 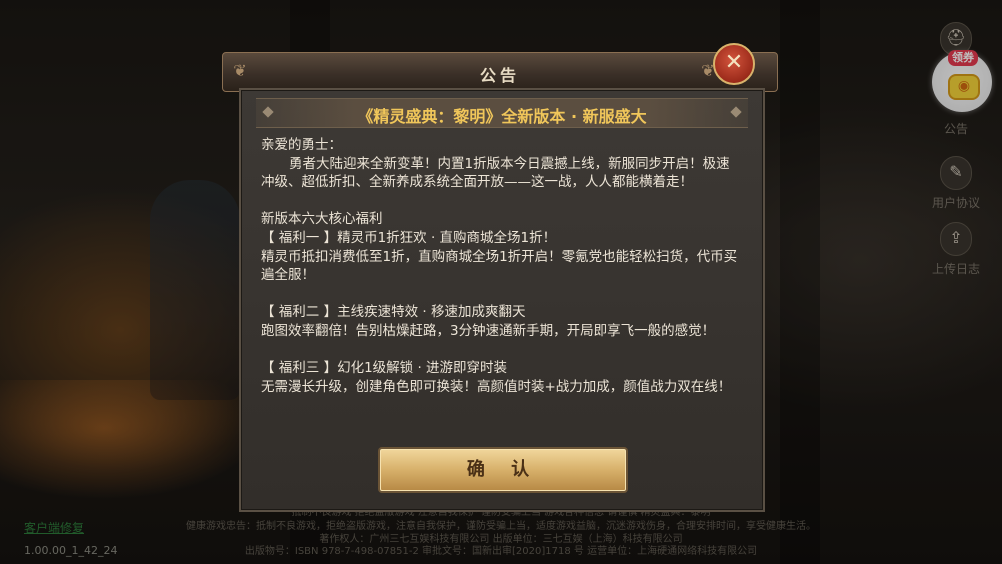 What do you see at coordinates (409, 237) in the screenshot?
I see `benefit-title: 【 福利一 】精灵币1折狂欢 · 直购商城全场1折！` at bounding box center [409, 237].